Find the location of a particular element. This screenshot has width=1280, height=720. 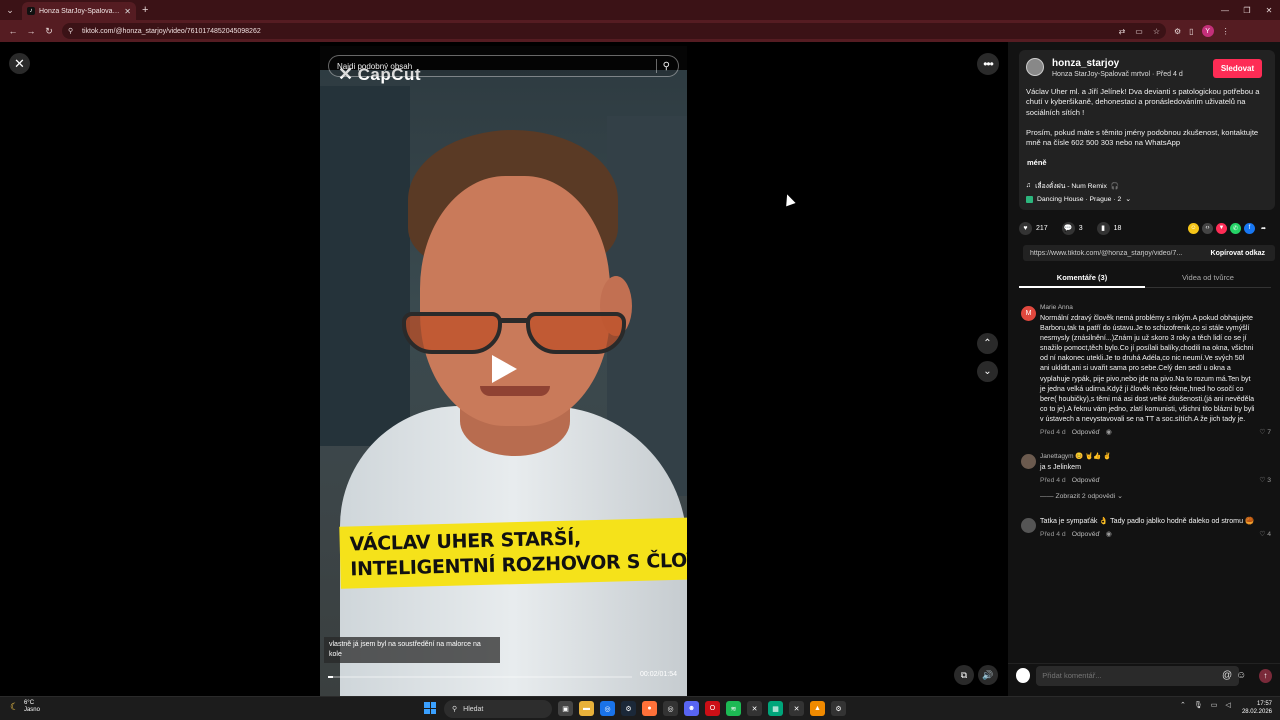

sidebar-icon: ▯ is located at coordinates (1191, 31).